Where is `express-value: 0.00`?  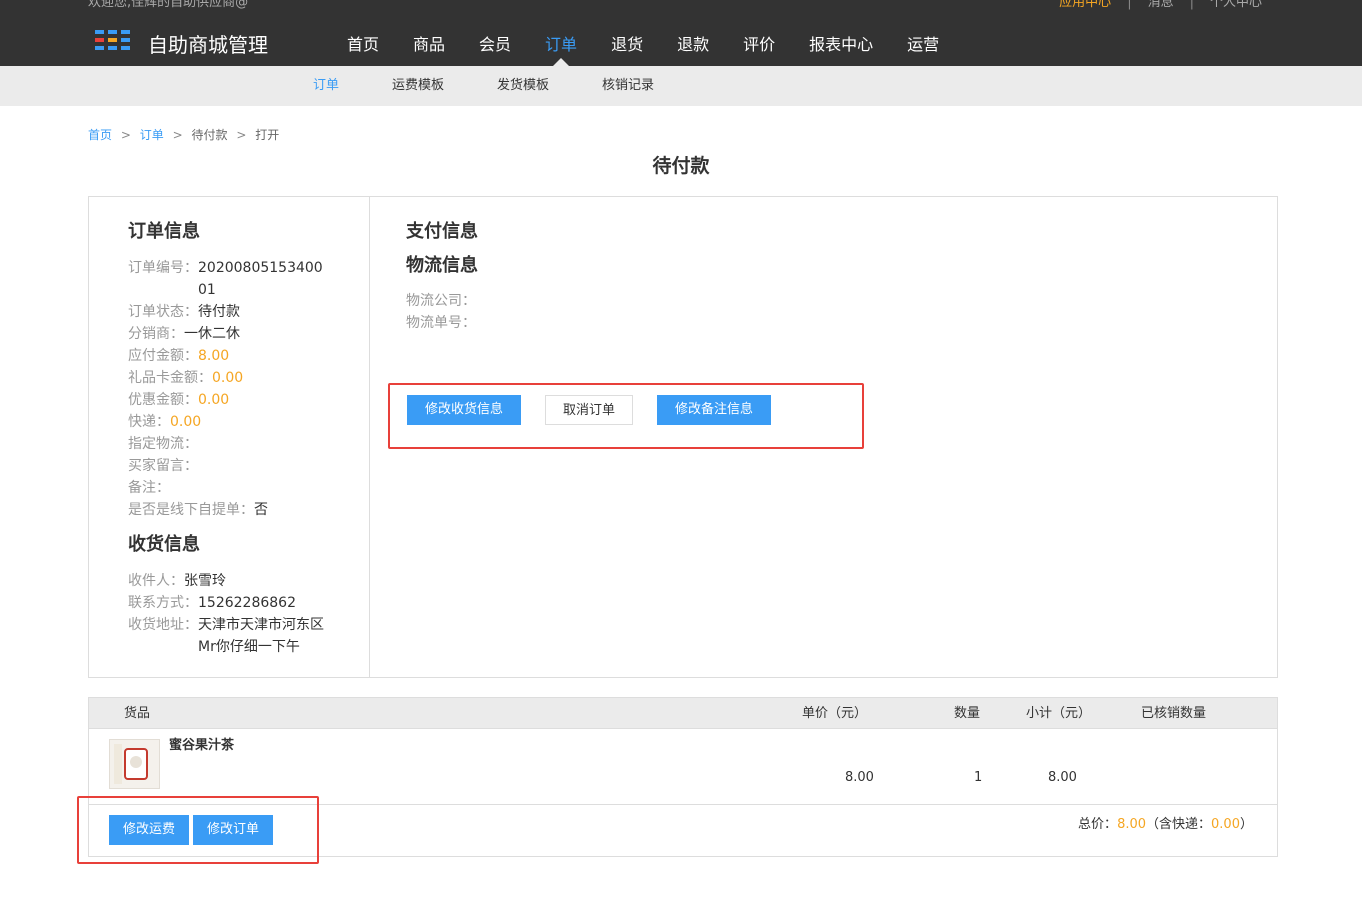
express-value: 0.00 is located at coordinates (186, 422).